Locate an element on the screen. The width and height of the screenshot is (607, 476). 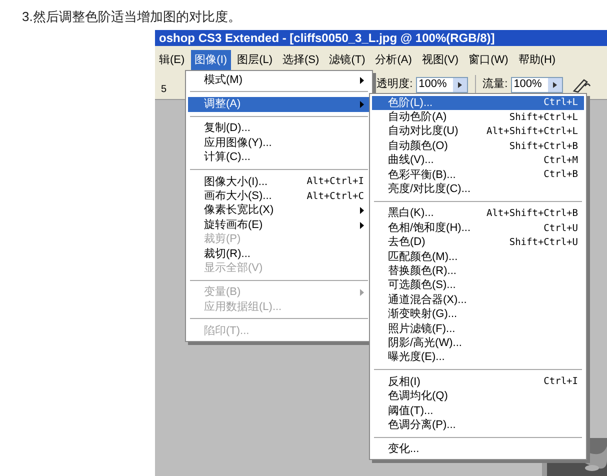
menu-bar-item: 帮助(H) is located at coordinates (537, 60).